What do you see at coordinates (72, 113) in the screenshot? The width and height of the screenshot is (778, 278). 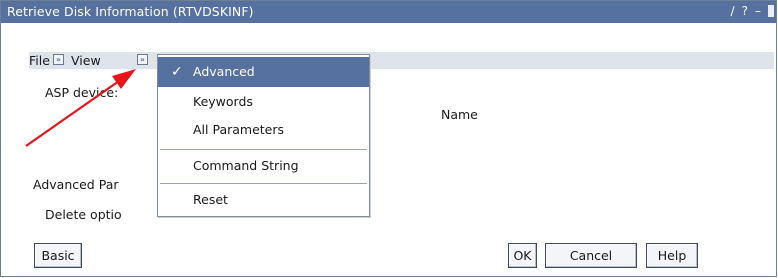 I see `annotation-arrow-shaft` at bounding box center [72, 113].